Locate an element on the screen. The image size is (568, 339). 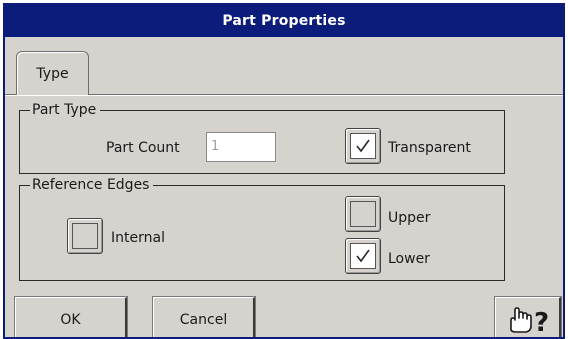
transparent-label: Transparent is located at coordinates (429, 148).